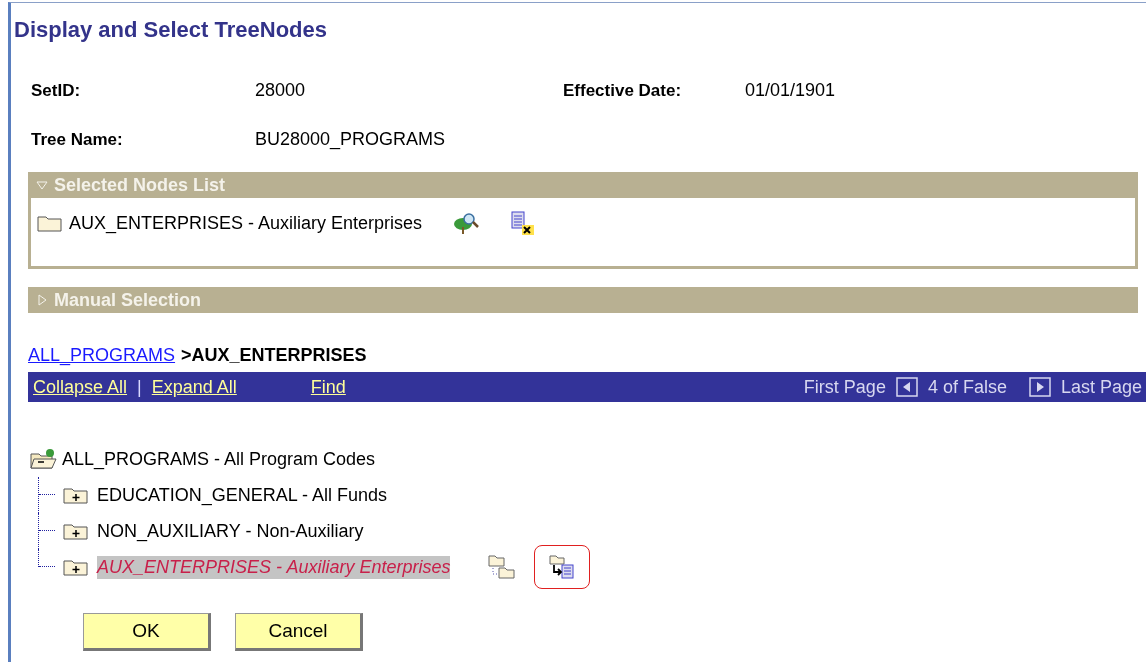 Image resolution: width=1146 pixels, height=665 pixels. Describe the element at coordinates (351, 139) in the screenshot. I see `field-value: BU28000_PROGRAMS` at that location.